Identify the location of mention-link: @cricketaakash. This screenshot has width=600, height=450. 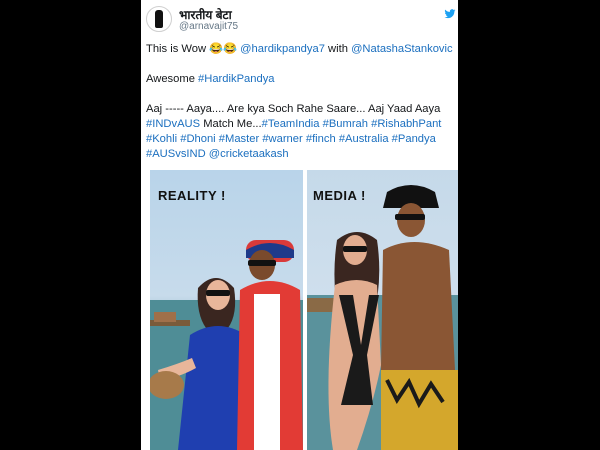
(249, 154).